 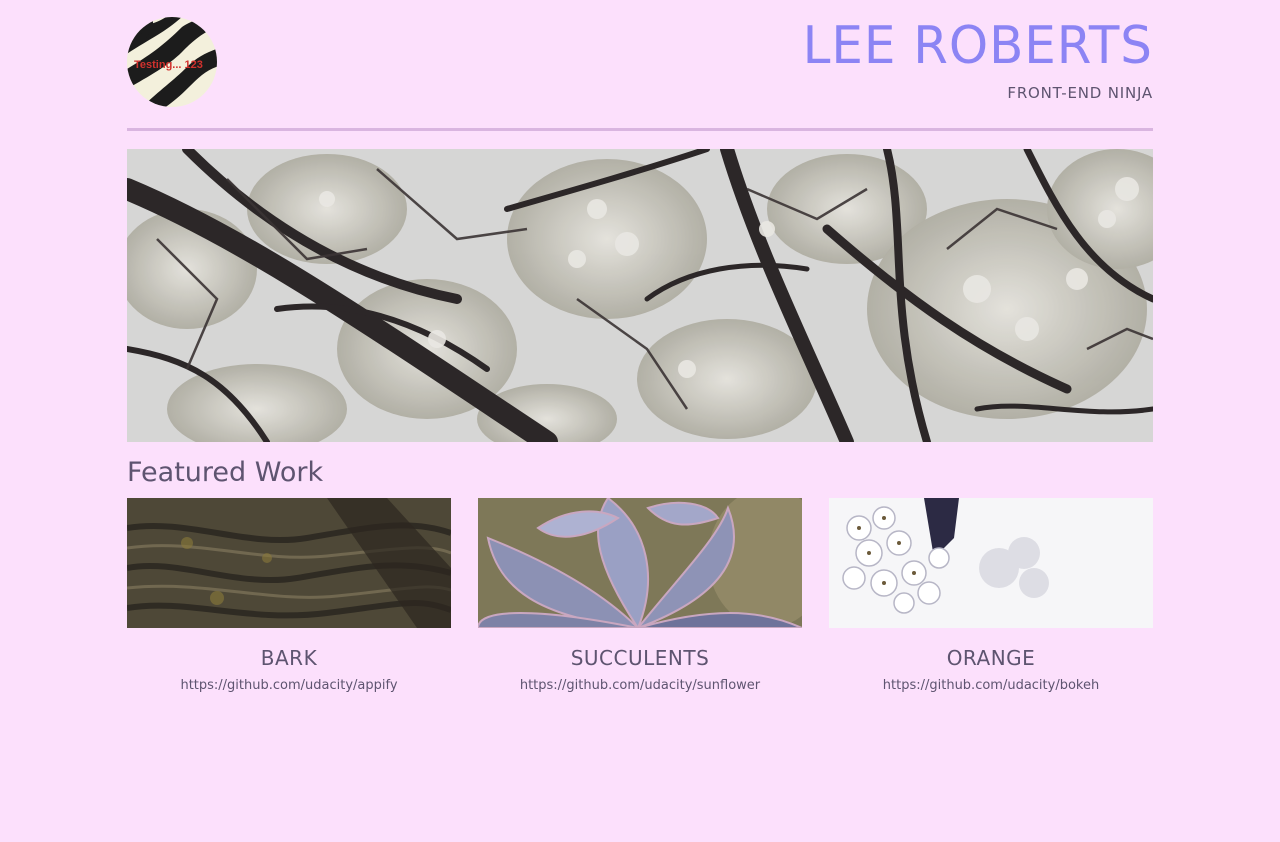 I want to click on featured-work-heading: Featured Work, so click(x=225, y=472).